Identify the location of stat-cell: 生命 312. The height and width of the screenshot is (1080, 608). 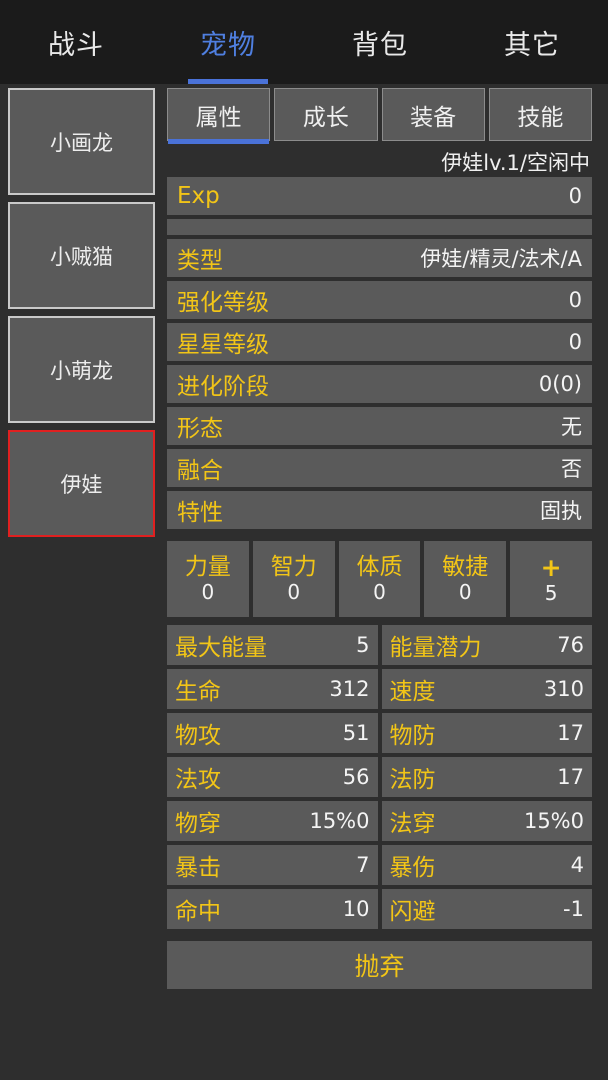
(272, 689).